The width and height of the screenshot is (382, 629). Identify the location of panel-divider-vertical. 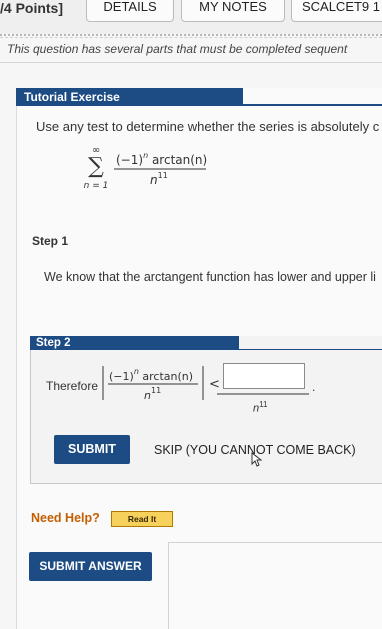
(168, 585).